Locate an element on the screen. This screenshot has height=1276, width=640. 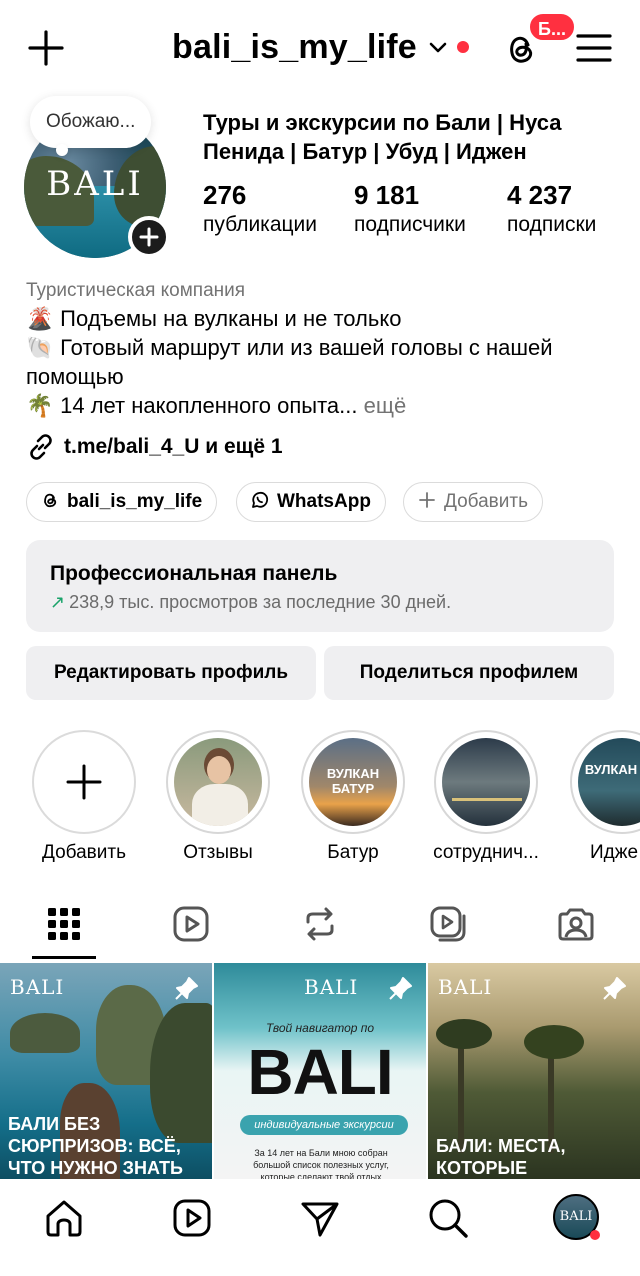
post-pill: индивидуальные экскурсии is located at coordinates (324, 1125).